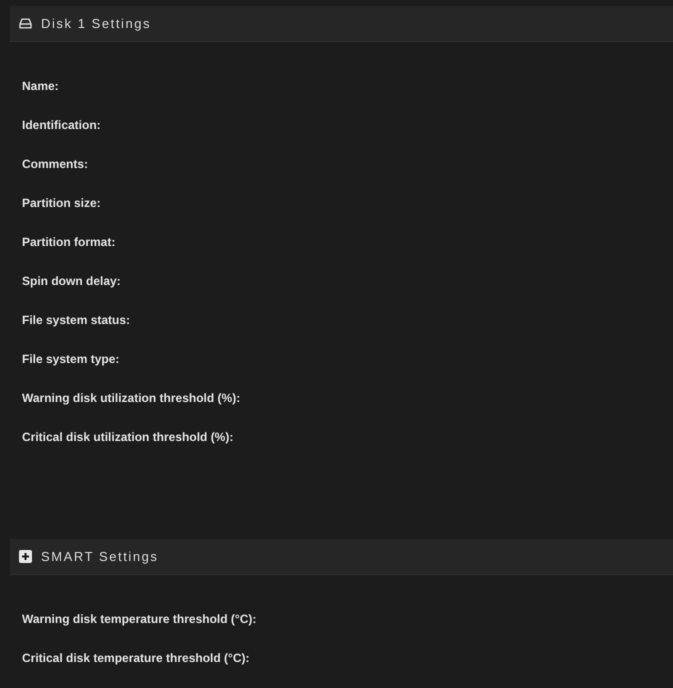 The height and width of the screenshot is (688, 673). What do you see at coordinates (136, 658) in the screenshot?
I see `field-label: Critical disk temperature threshold (°C):` at bounding box center [136, 658].